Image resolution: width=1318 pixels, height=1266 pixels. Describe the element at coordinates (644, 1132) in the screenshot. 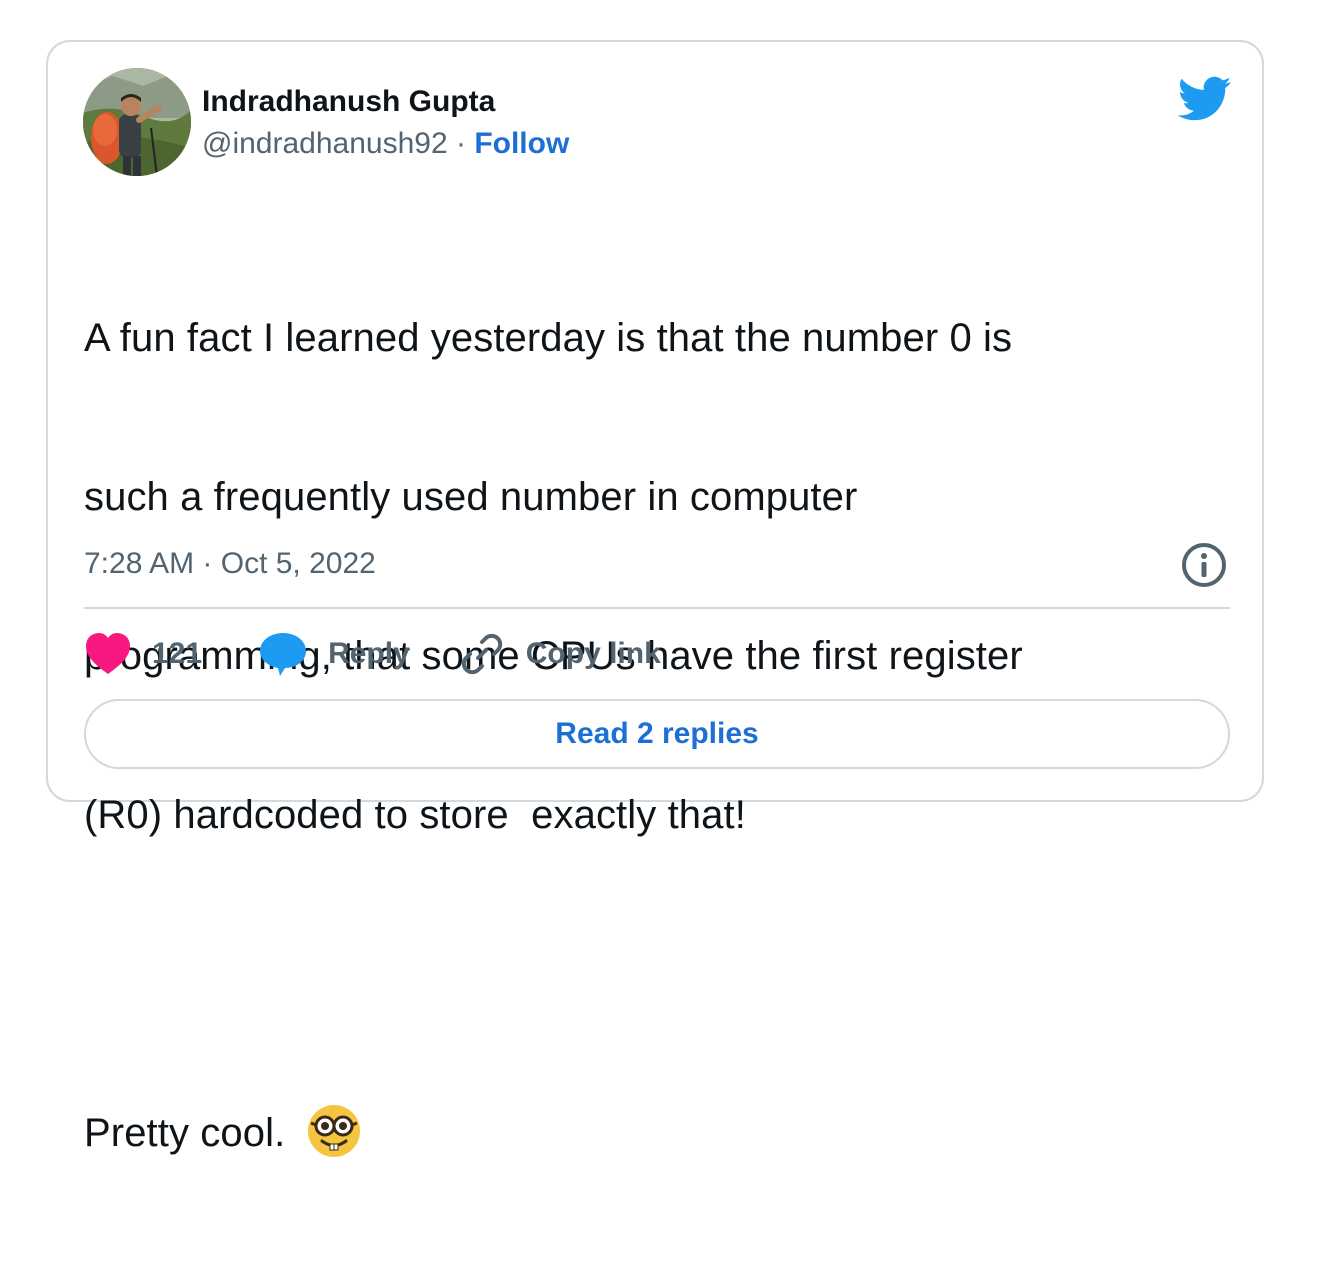

I see `tweet-line-last: Pretty cool.` at that location.